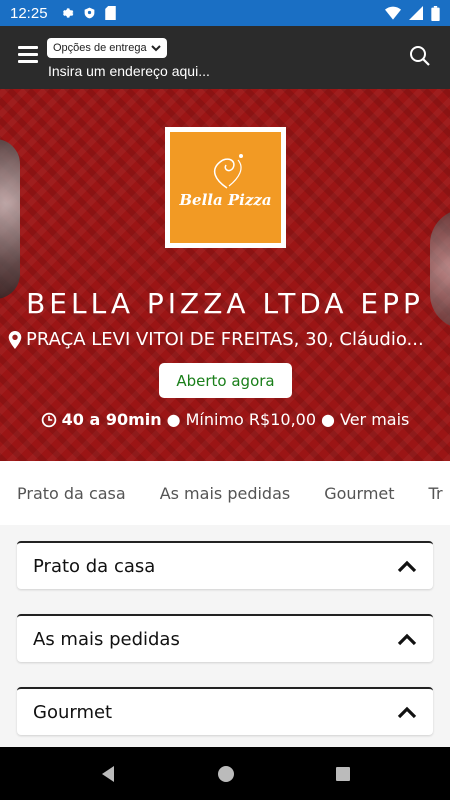 The width and height of the screenshot is (450, 800). What do you see at coordinates (435, 13) in the screenshot?
I see `battery-icon` at bounding box center [435, 13].